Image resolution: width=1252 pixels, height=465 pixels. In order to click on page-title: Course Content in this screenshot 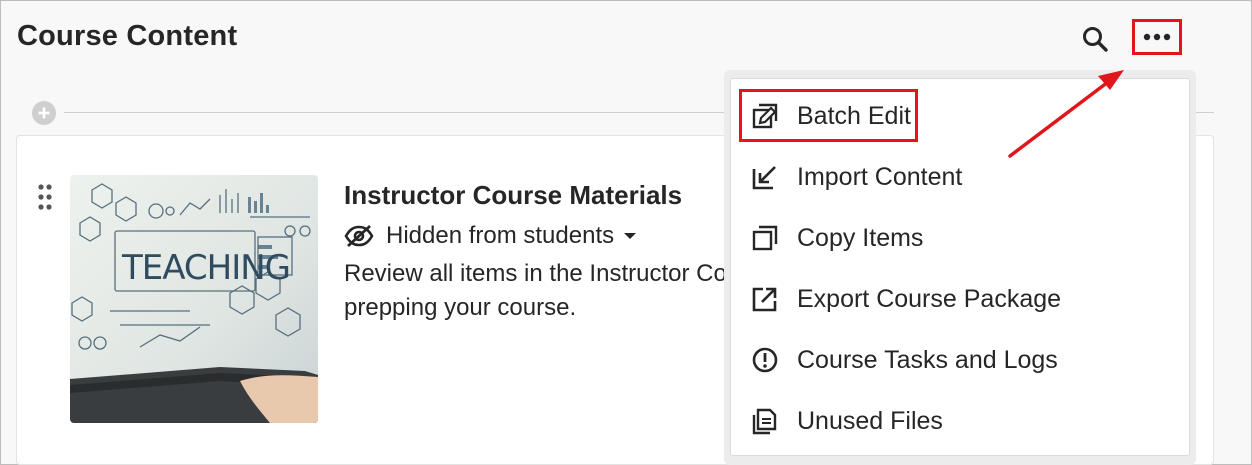, I will do `click(127, 36)`.